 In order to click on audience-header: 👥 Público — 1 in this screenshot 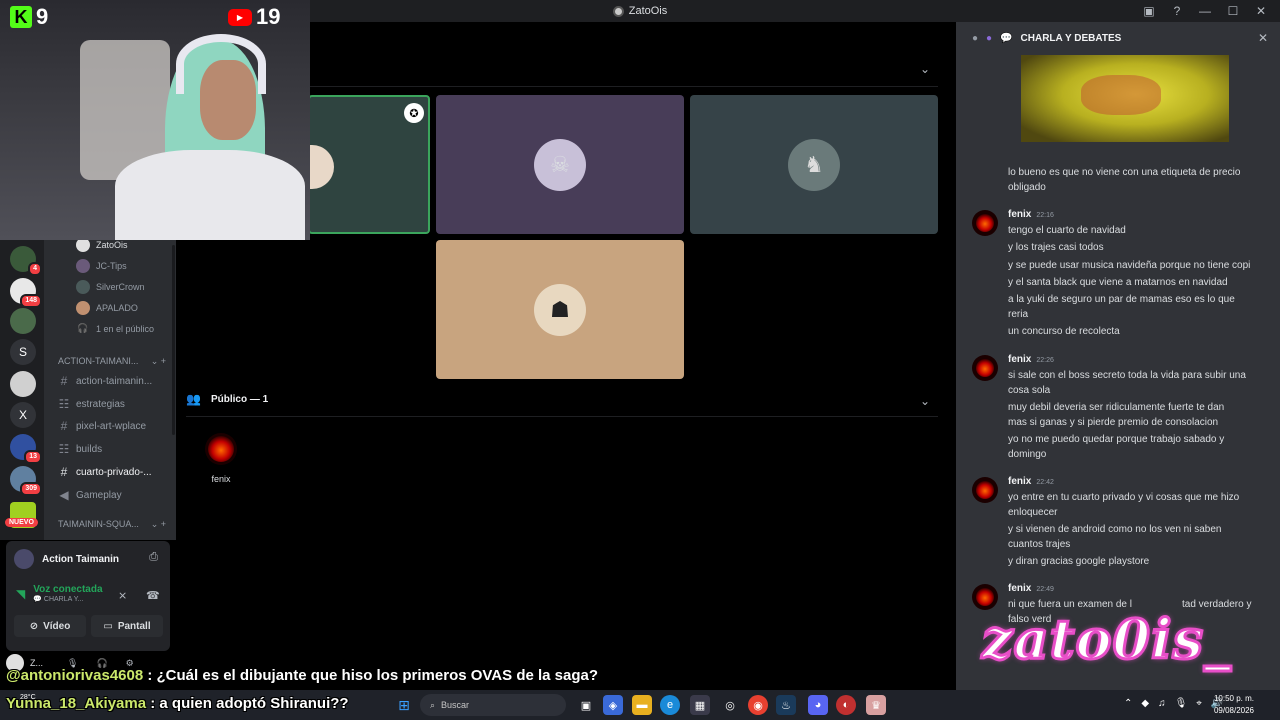, I will do `click(227, 399)`.